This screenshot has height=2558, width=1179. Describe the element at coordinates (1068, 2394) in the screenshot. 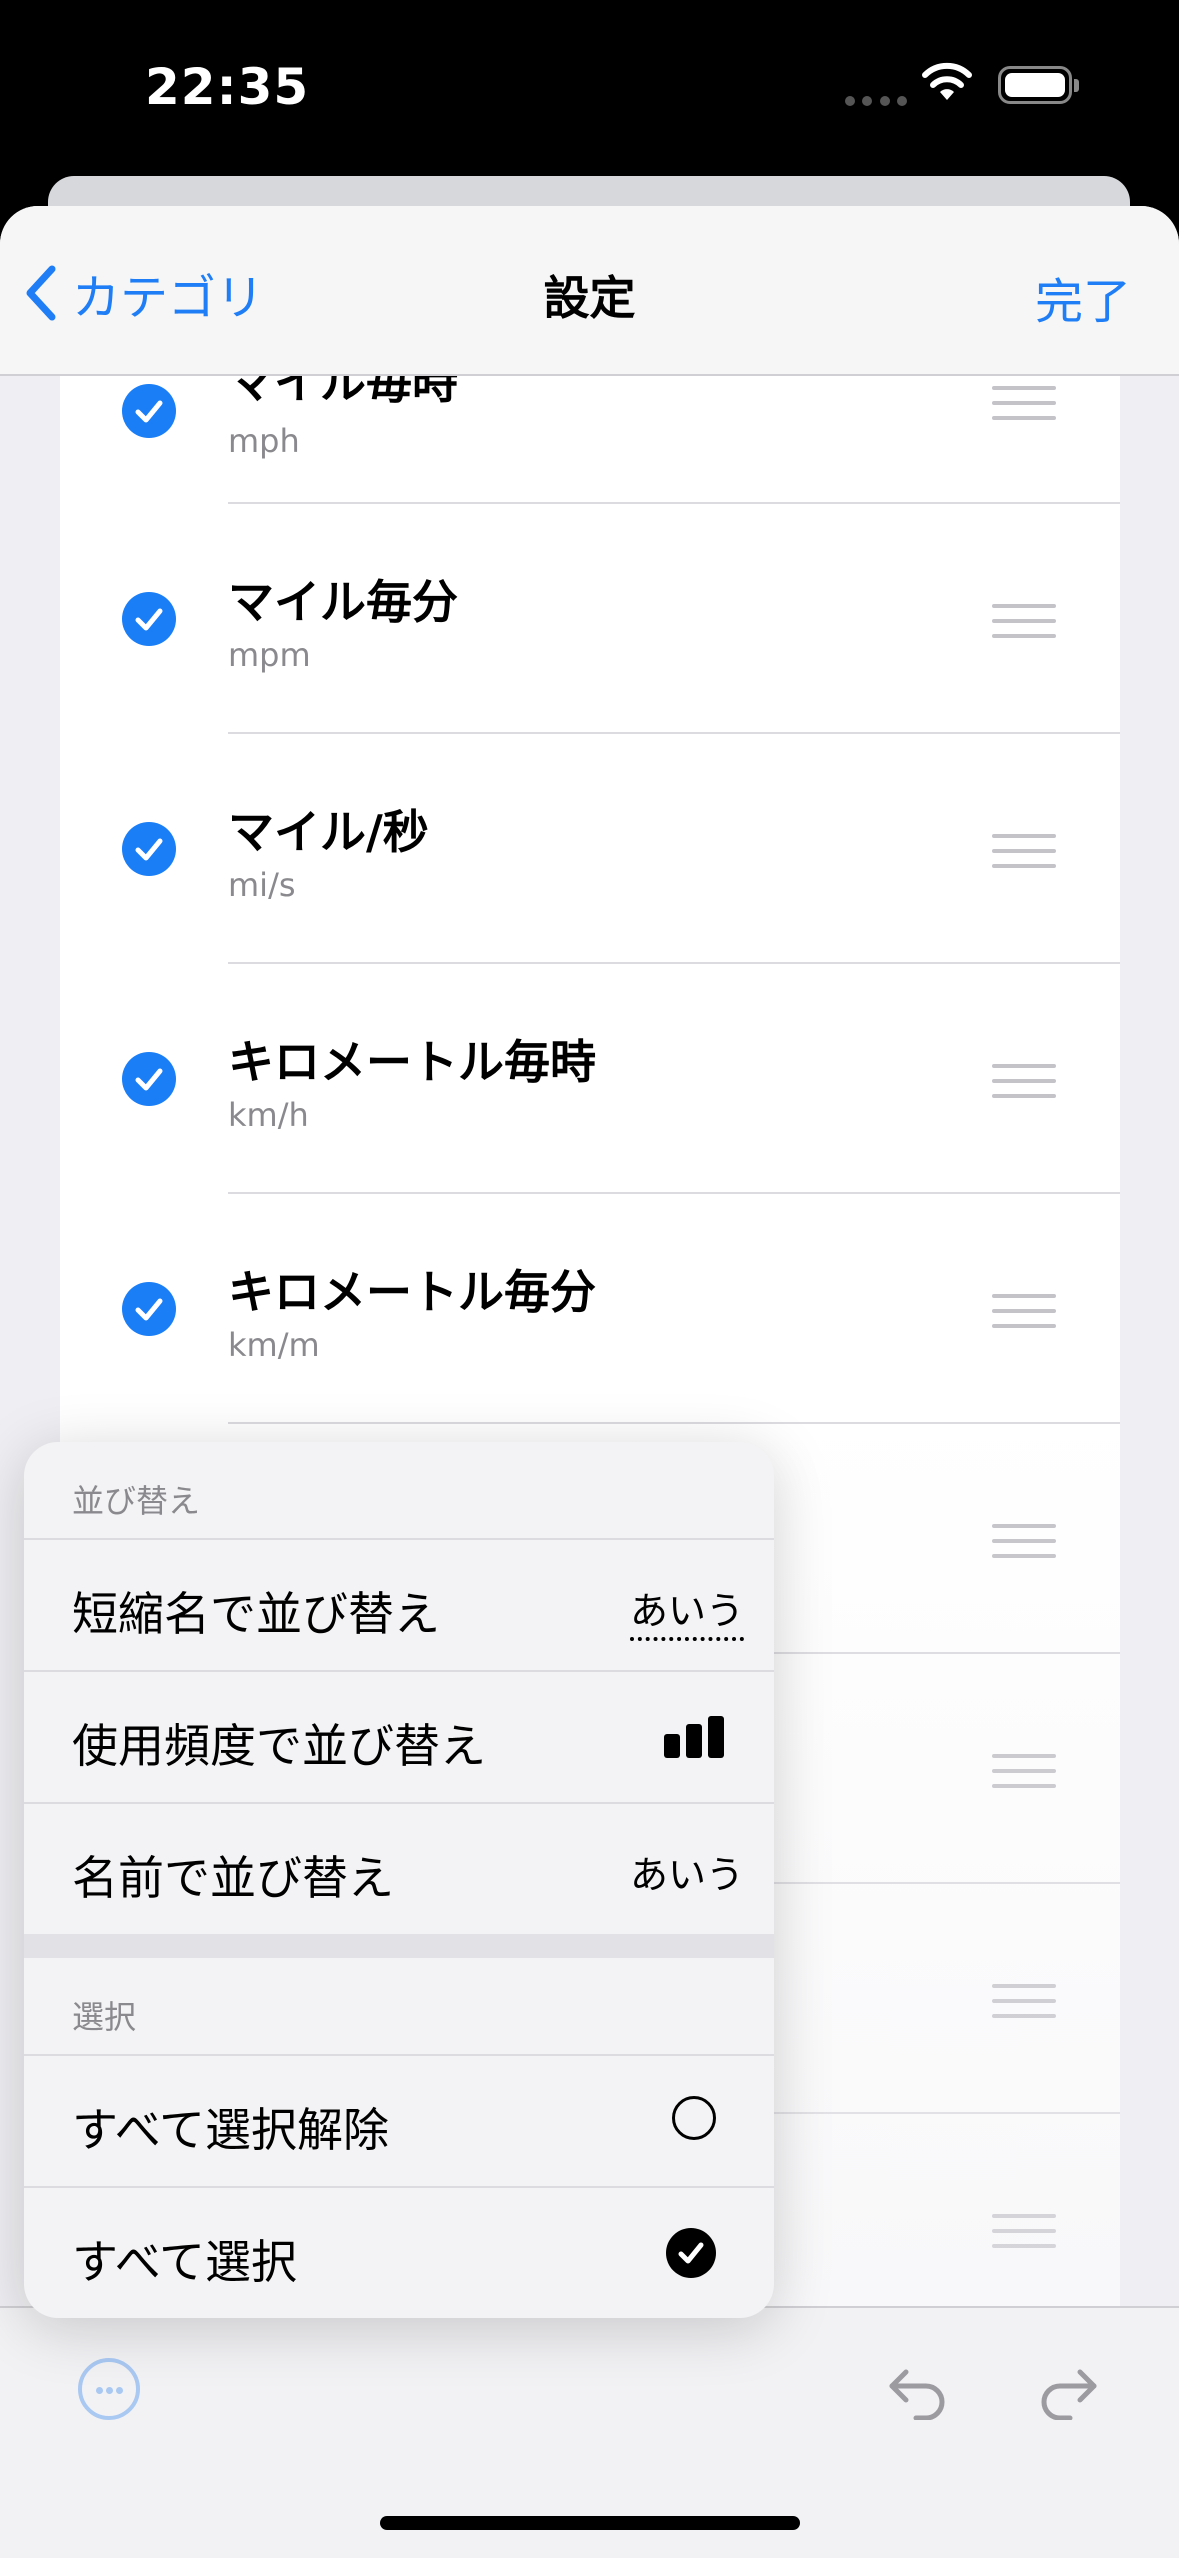

I see `redo-icon` at that location.